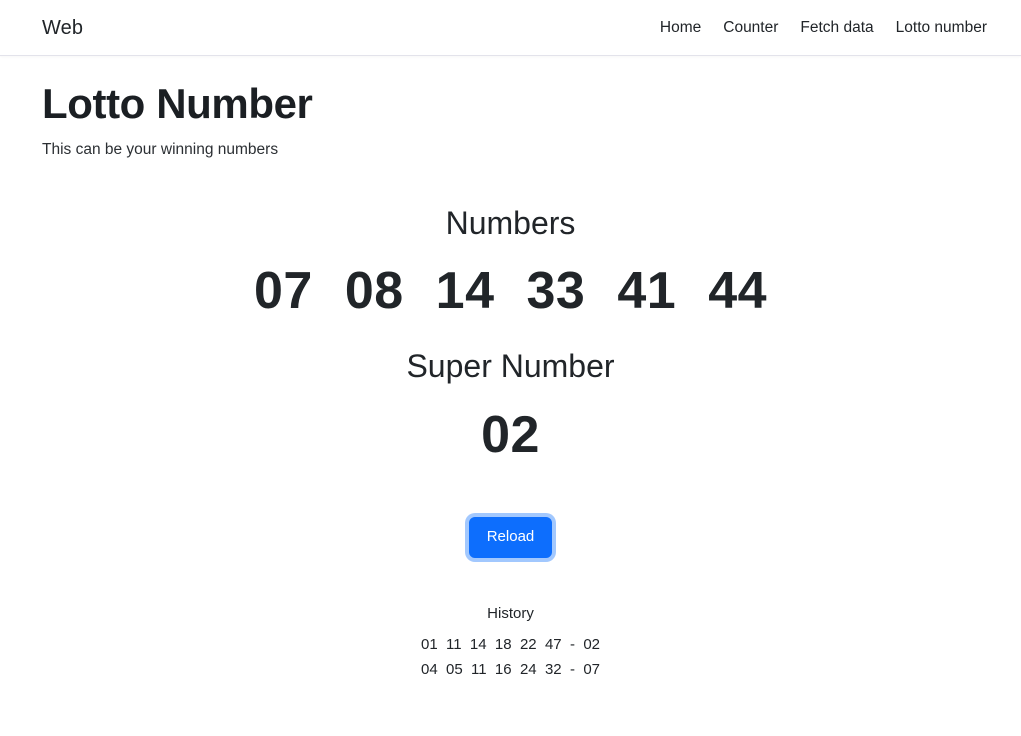 The width and height of the screenshot is (1021, 736). I want to click on lotto-number: 44, so click(738, 290).